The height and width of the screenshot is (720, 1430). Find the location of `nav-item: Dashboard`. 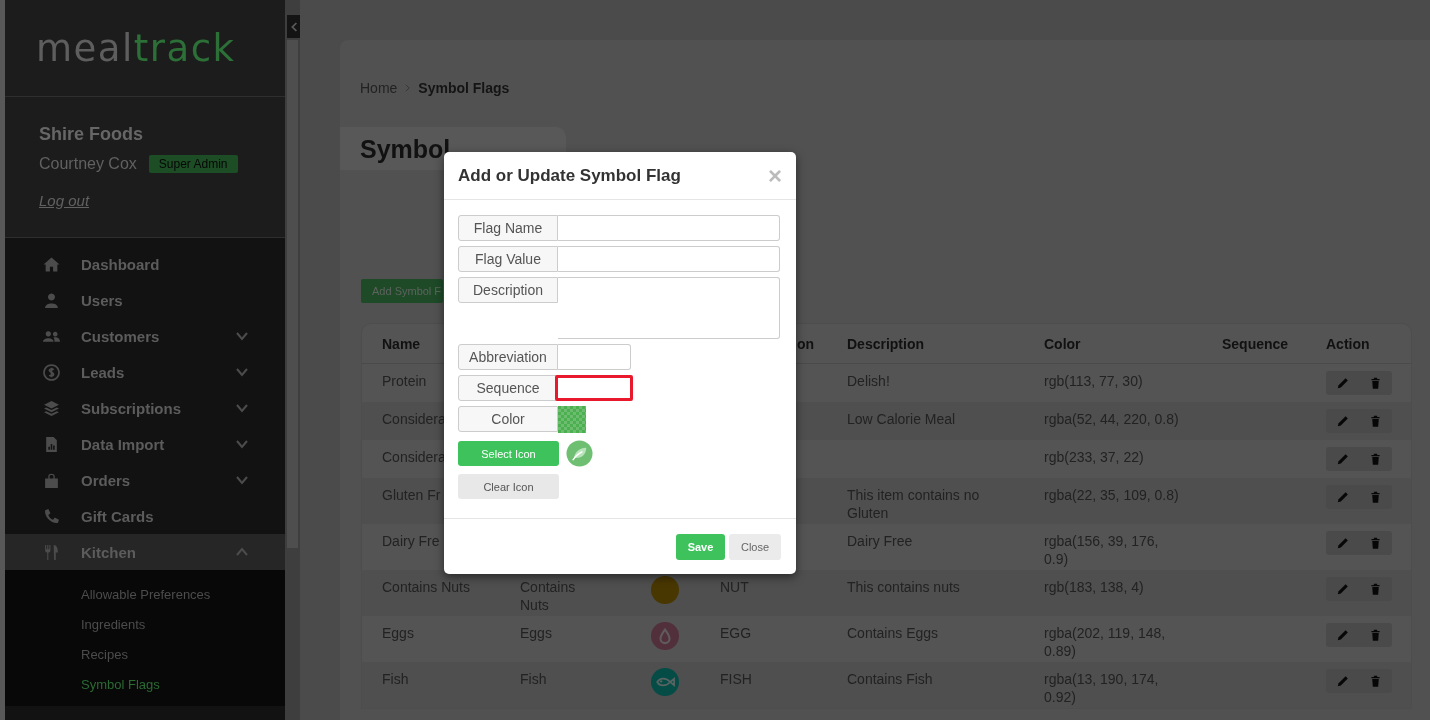

nav-item: Dashboard is located at coordinates (145, 264).